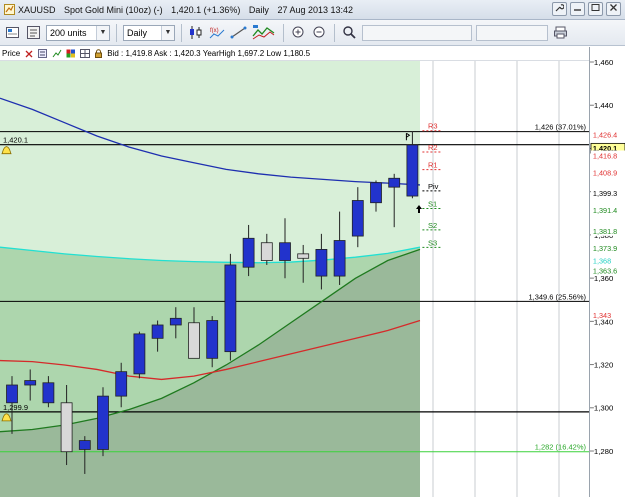  I want to click on axis-tick-label: 1,300, so click(604, 408).